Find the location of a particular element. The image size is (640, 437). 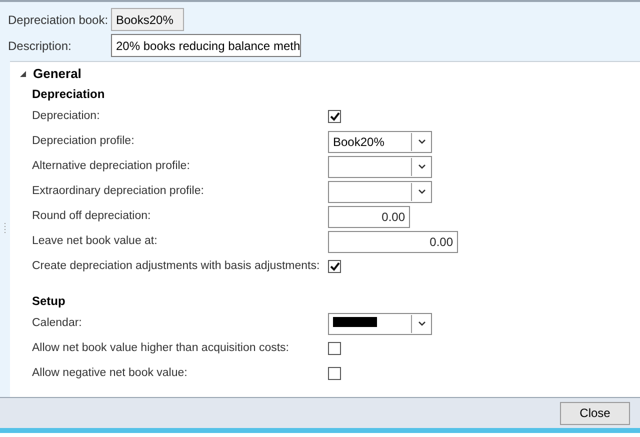

field-label: Depreciation profile: is located at coordinates (84, 141).